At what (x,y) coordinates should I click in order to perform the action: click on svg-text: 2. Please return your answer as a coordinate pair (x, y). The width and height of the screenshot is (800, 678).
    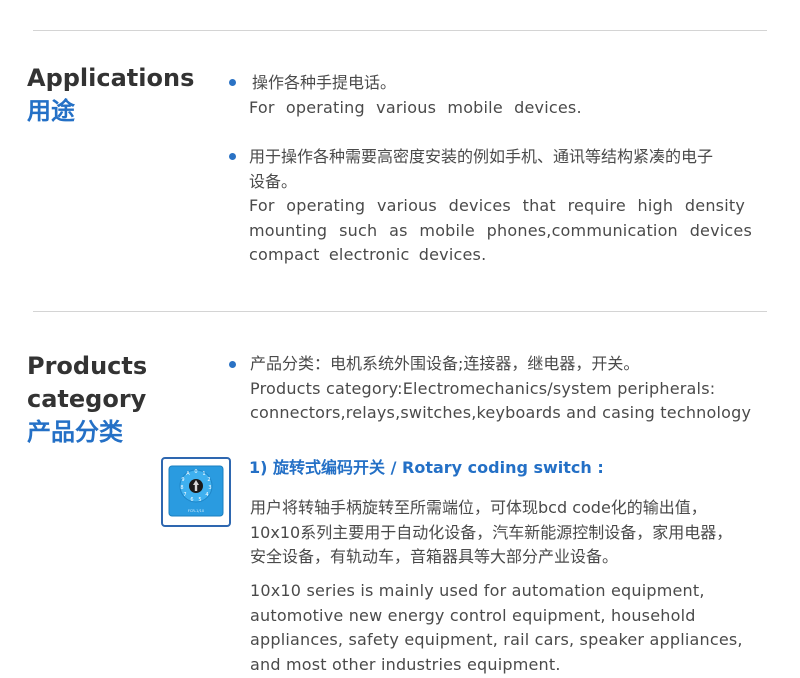
    Looking at the image, I should click on (208, 480).